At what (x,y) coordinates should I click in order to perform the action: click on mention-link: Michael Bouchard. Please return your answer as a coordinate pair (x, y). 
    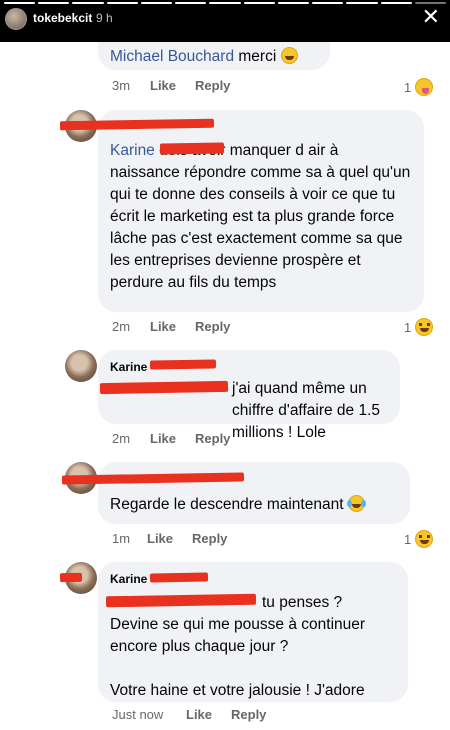
    Looking at the image, I should click on (172, 56).